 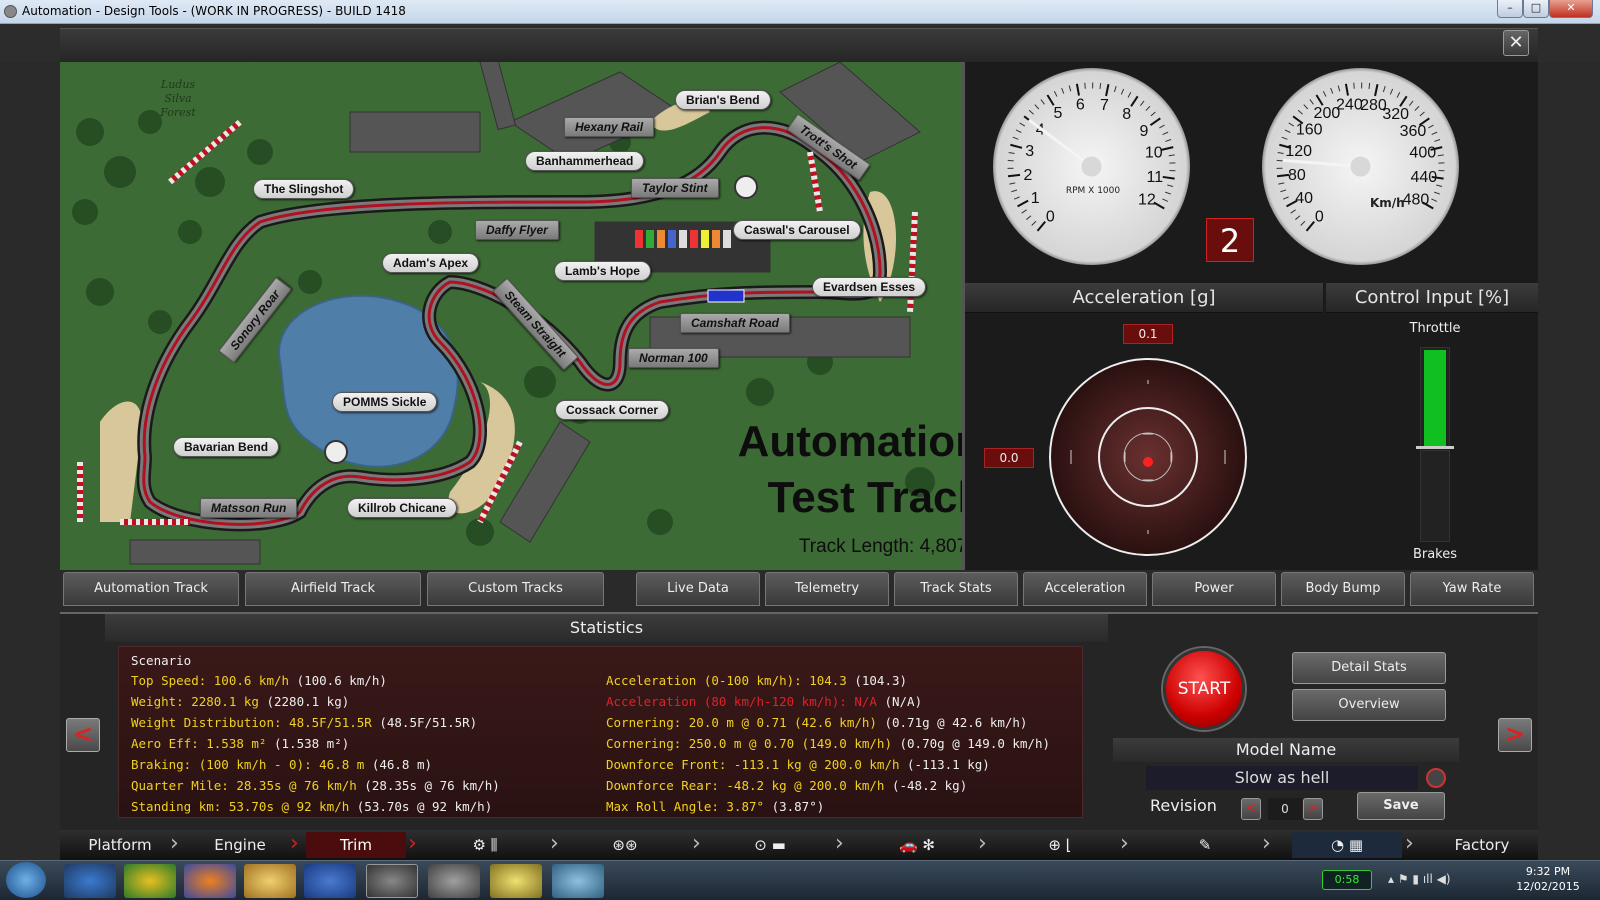 I want to click on nav-interior-icon: ⊕ ⌊, so click(x=1060, y=845).